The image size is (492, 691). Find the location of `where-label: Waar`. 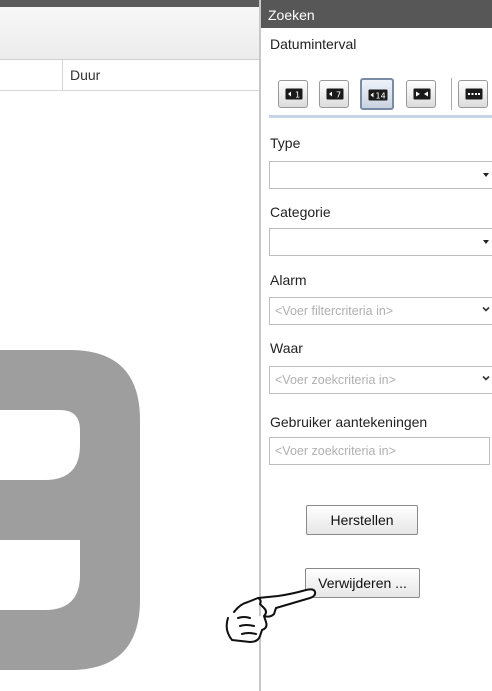

where-label: Waar is located at coordinates (286, 348).